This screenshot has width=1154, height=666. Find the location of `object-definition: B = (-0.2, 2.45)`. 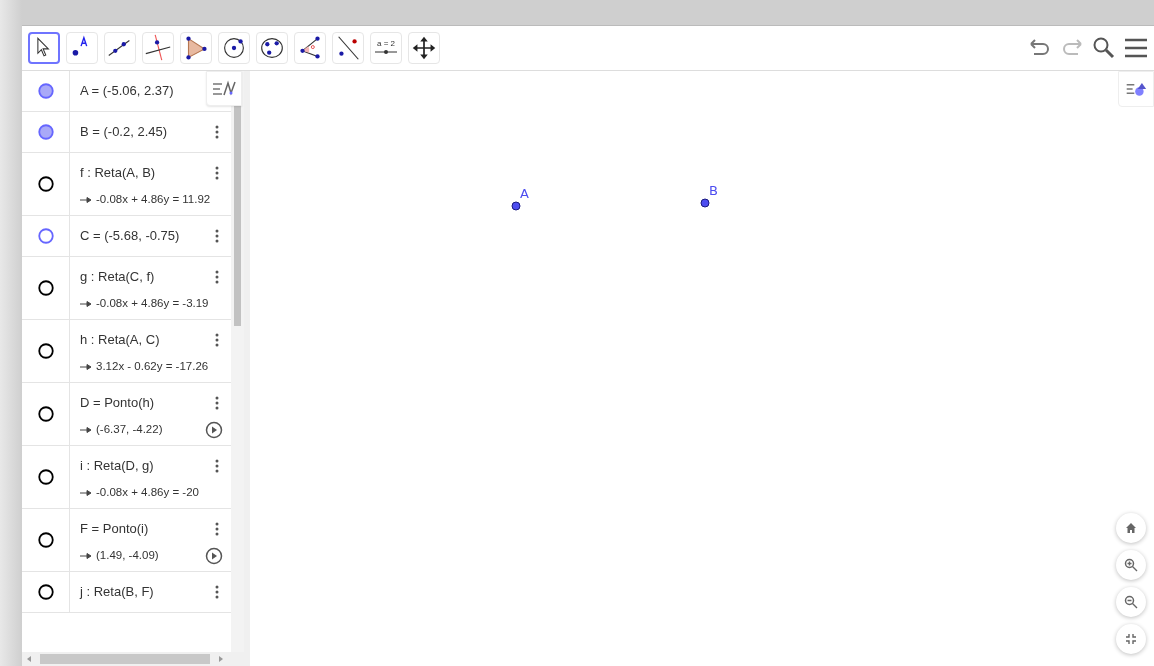

object-definition: B = (-0.2, 2.45) is located at coordinates (124, 132).